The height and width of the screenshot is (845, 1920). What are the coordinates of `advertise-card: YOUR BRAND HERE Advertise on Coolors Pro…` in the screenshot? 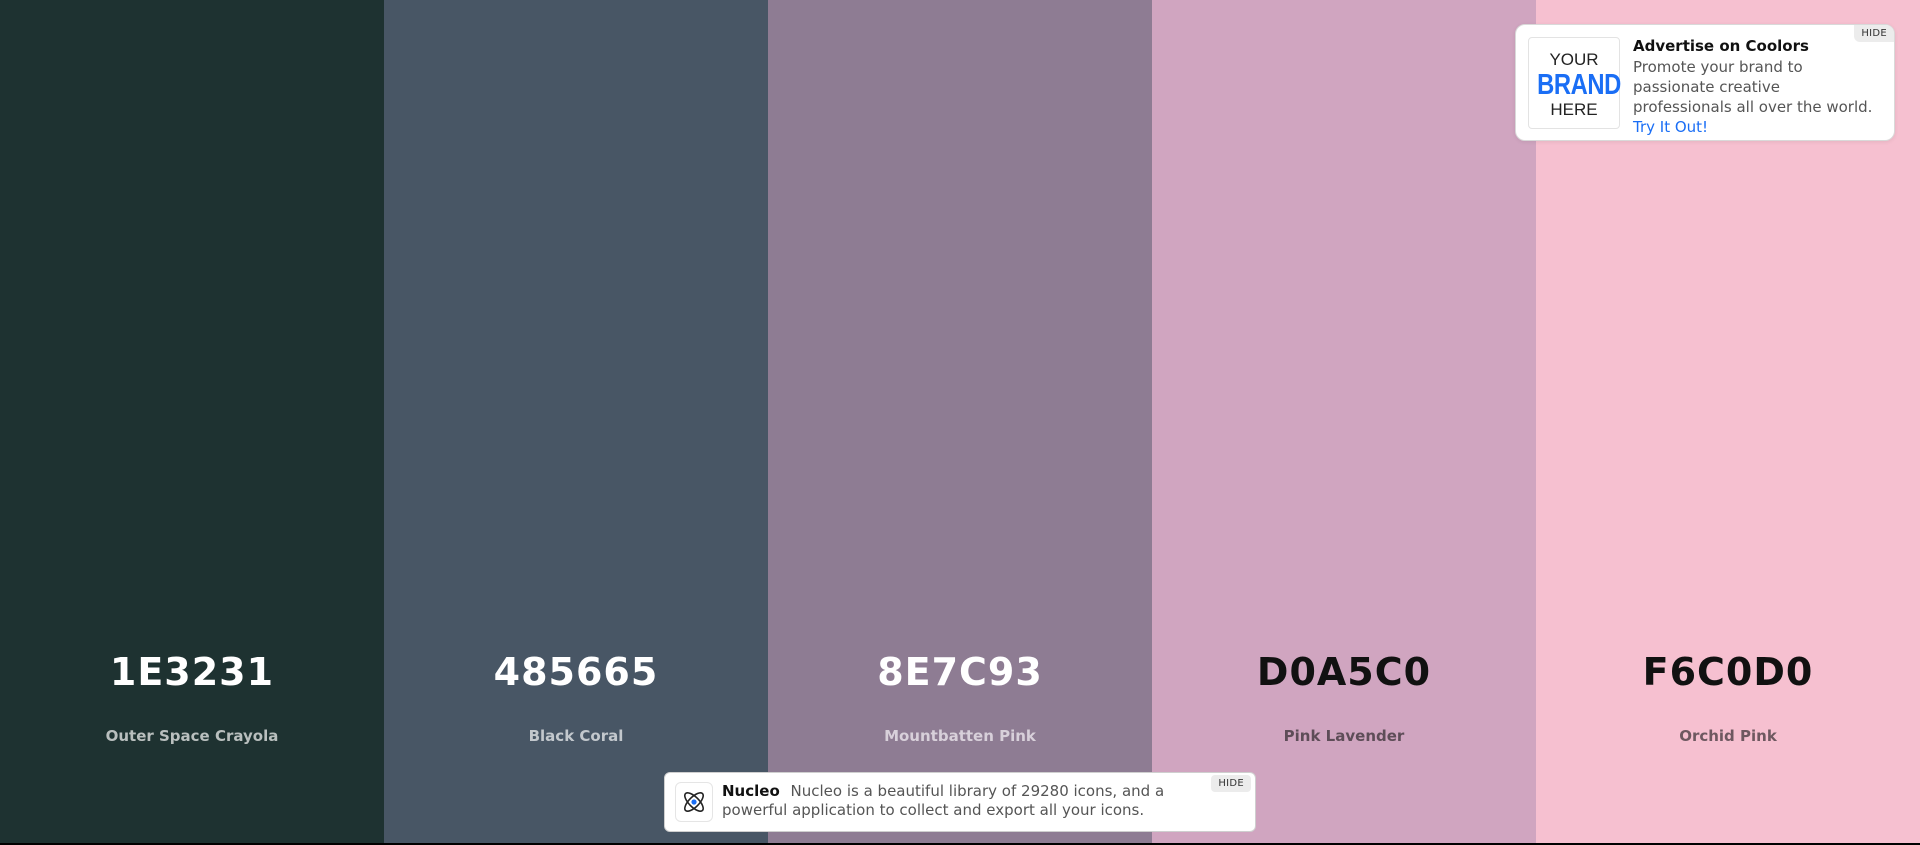 It's located at (1705, 82).